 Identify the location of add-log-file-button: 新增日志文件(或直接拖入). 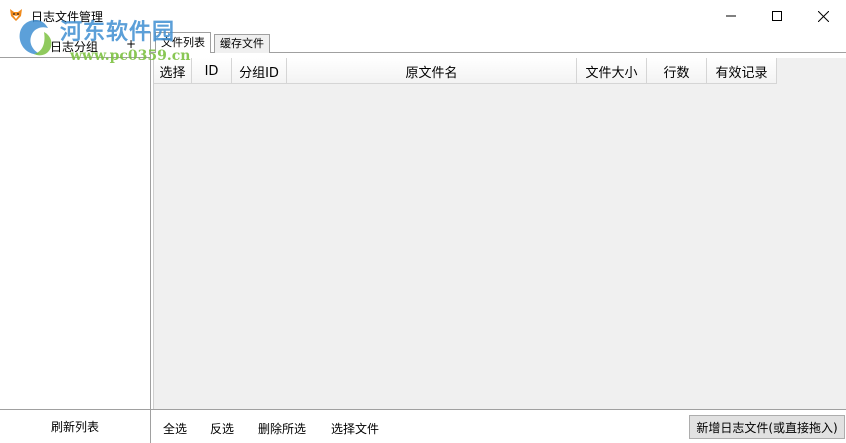
(767, 427).